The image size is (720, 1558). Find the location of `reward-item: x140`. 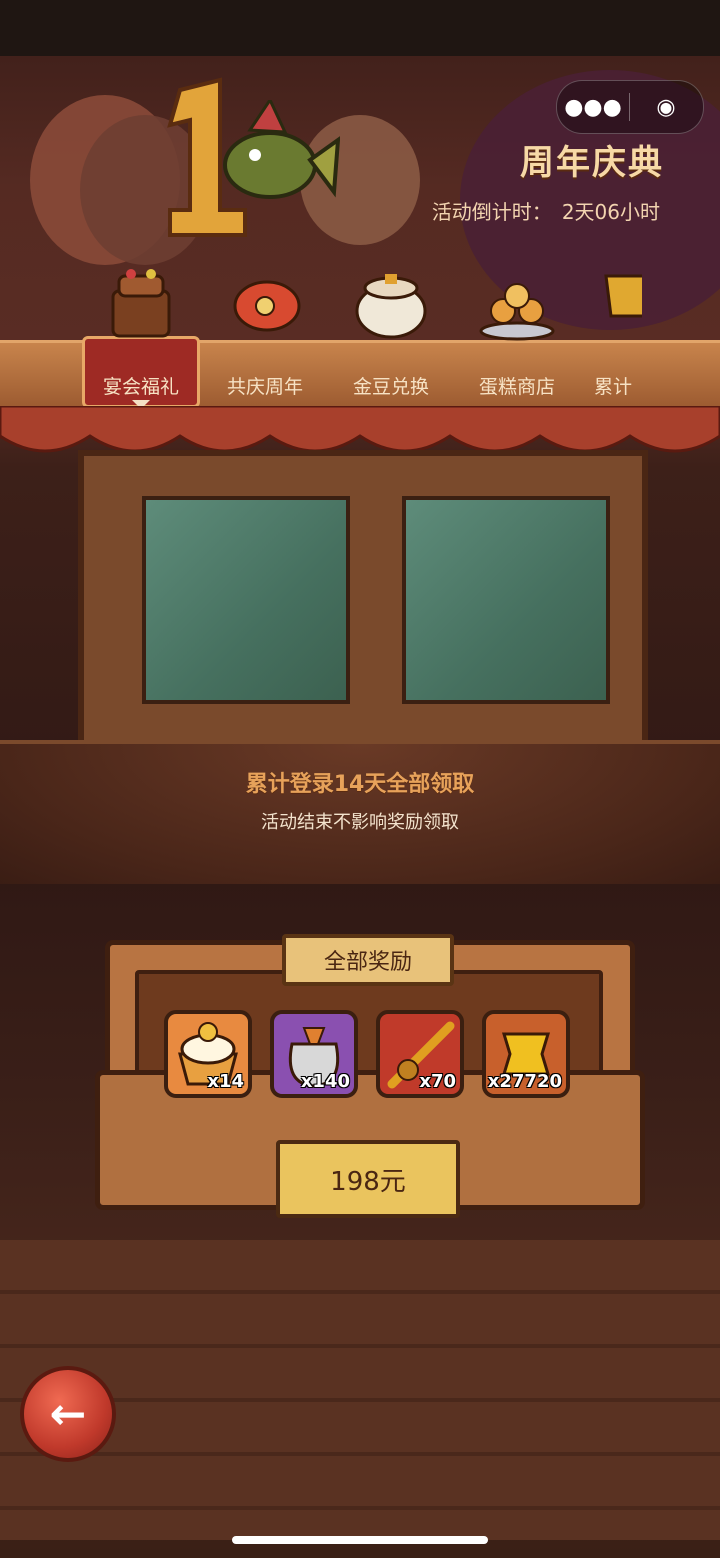

reward-item: x140 is located at coordinates (314, 1054).